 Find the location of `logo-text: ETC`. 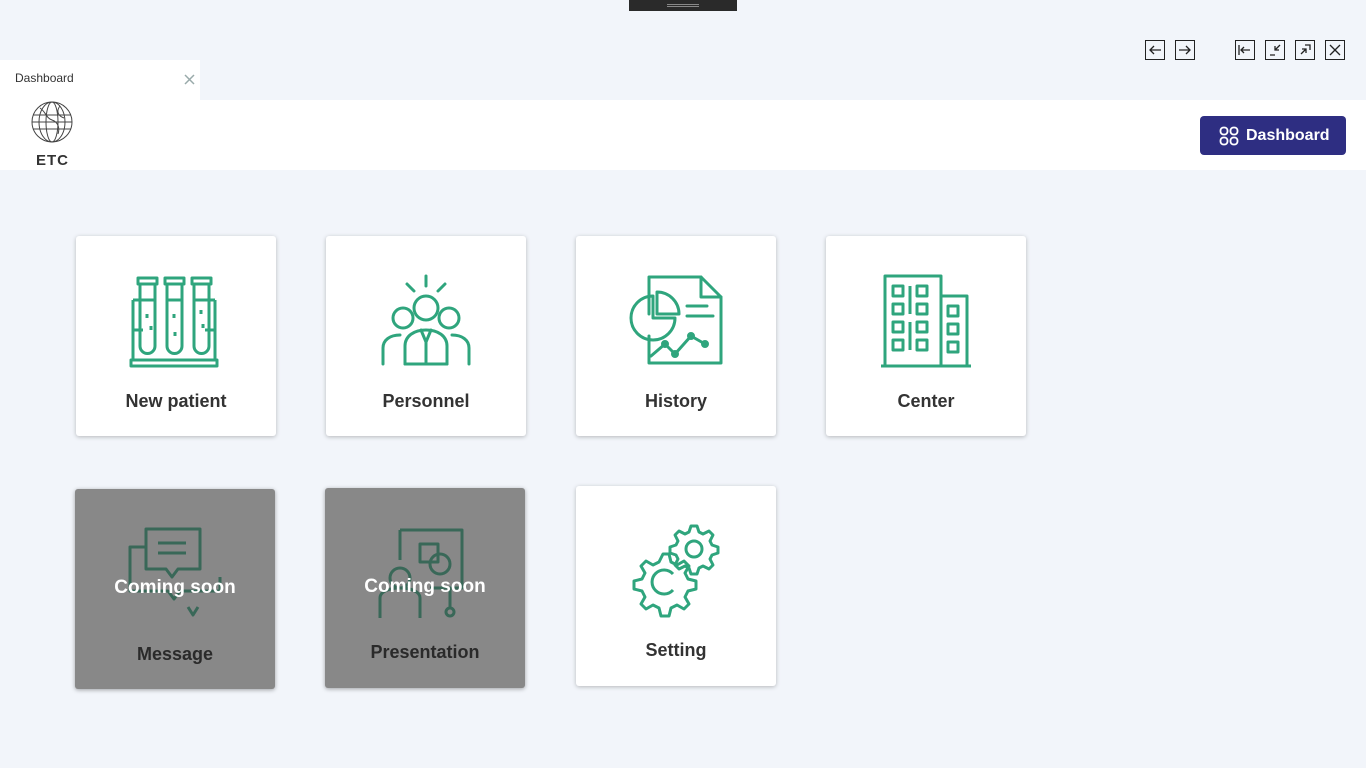

logo-text: ETC is located at coordinates (52, 160).